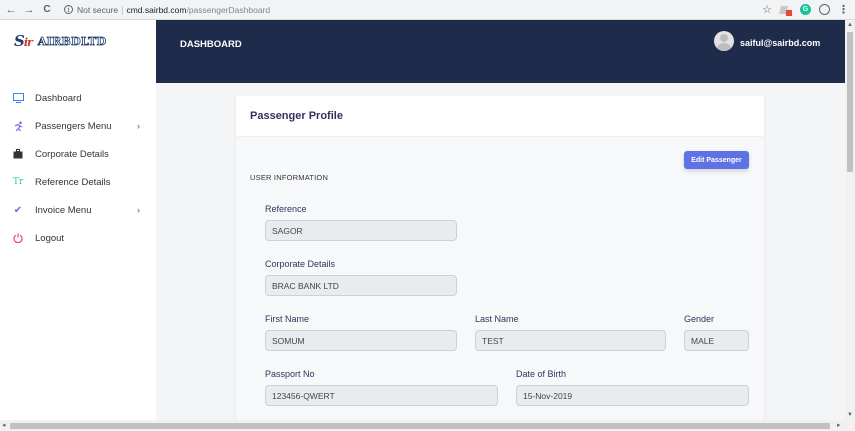 This screenshot has width=855, height=431. I want to click on horizontal-scrollbar: ◂ ▸, so click(427, 425).